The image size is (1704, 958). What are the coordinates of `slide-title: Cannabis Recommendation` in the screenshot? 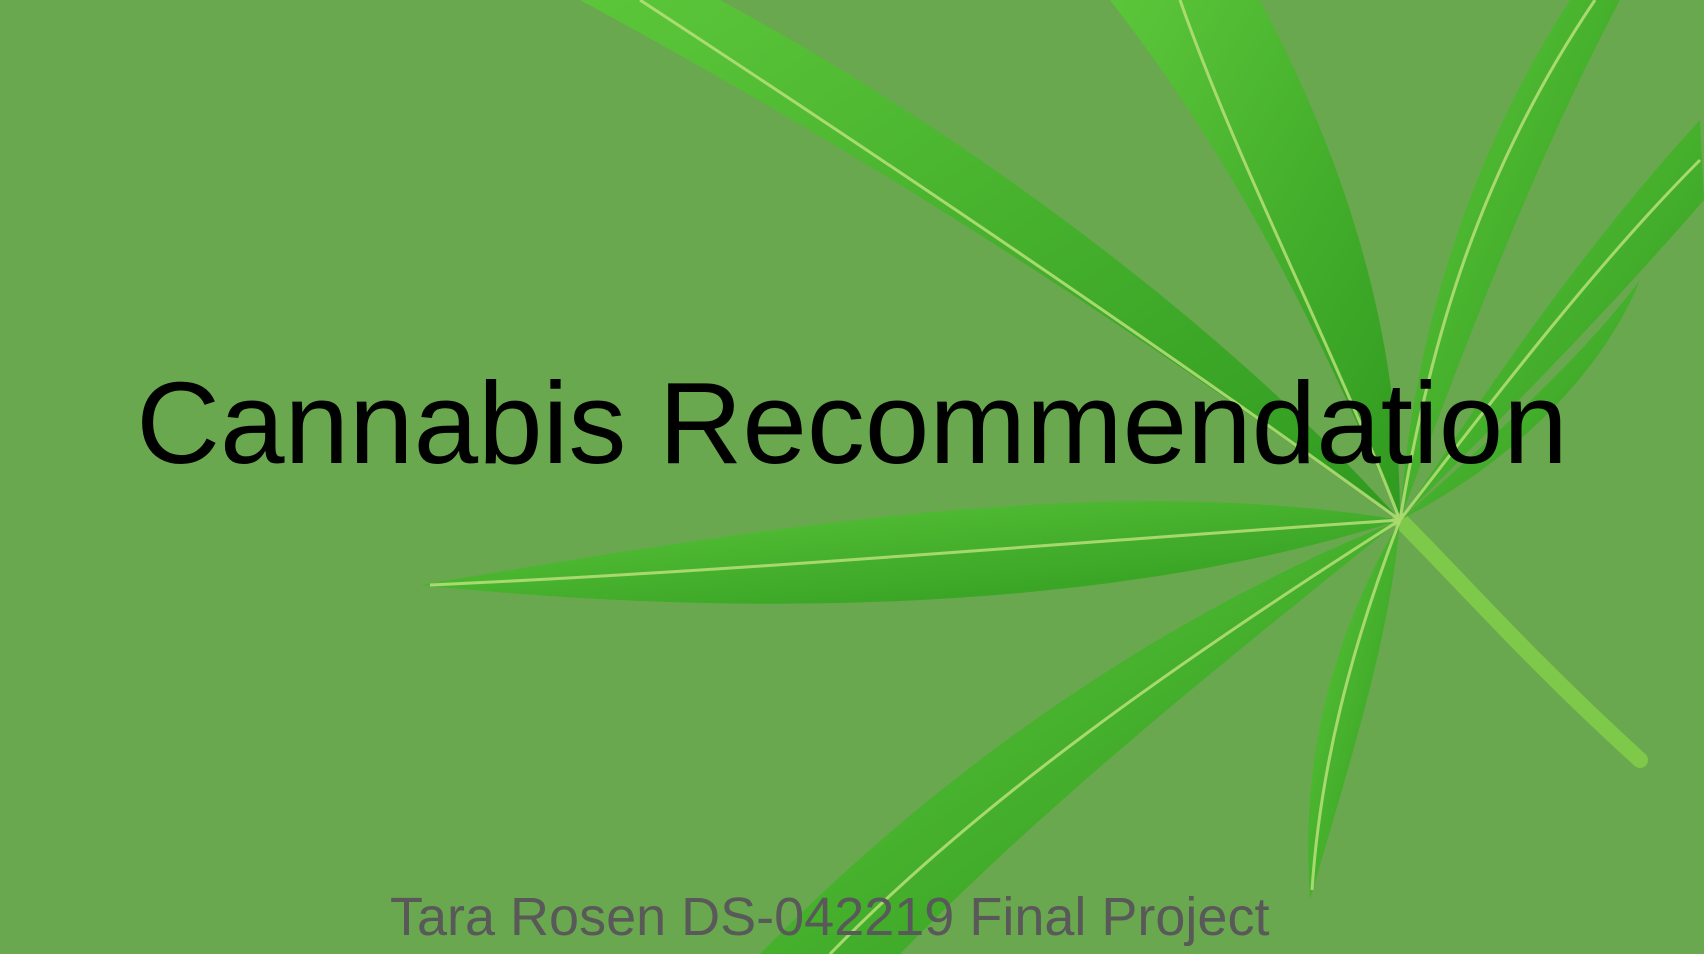 It's located at (852, 423).